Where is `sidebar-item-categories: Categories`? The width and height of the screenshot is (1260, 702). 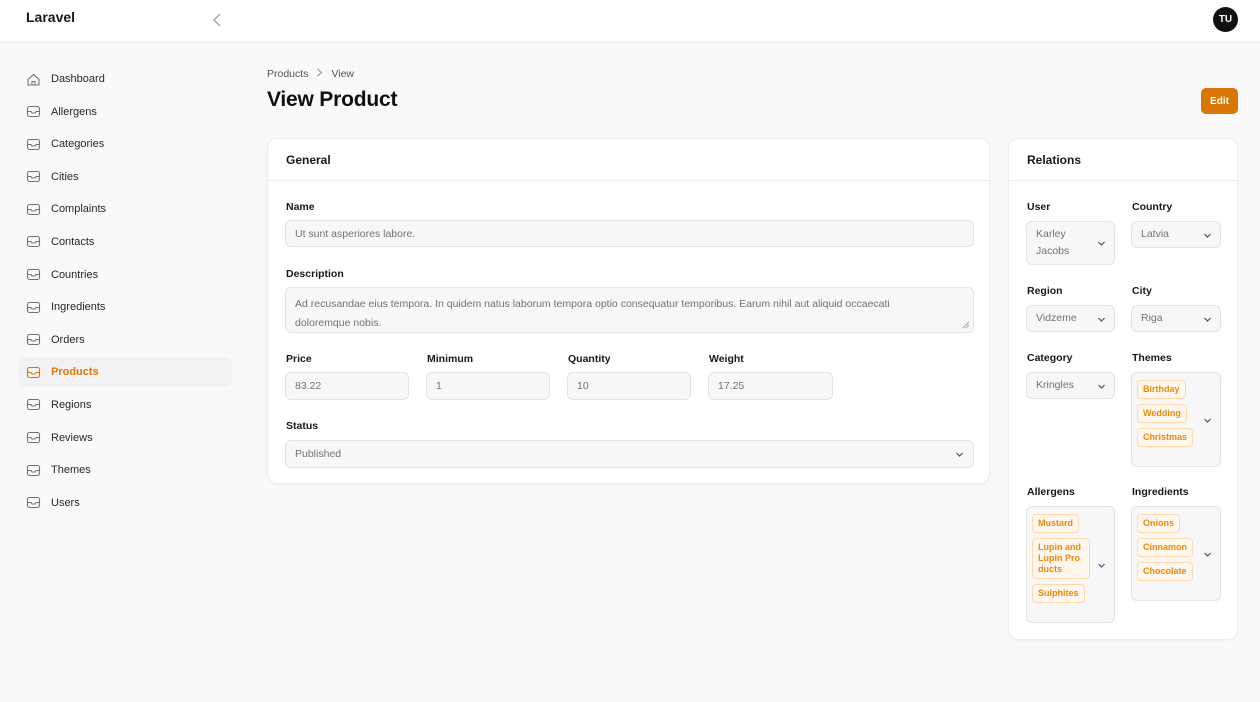
sidebar-item-categories: Categories is located at coordinates (125, 144).